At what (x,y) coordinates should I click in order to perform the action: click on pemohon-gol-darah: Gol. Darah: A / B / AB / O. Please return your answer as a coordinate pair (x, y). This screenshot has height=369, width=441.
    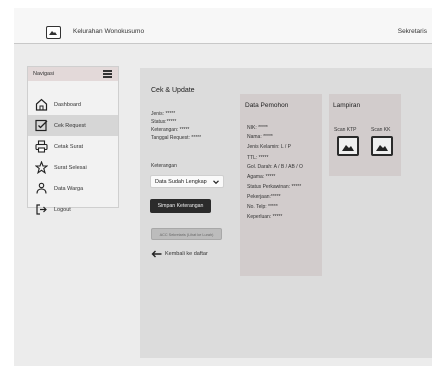
    Looking at the image, I should click on (275, 167).